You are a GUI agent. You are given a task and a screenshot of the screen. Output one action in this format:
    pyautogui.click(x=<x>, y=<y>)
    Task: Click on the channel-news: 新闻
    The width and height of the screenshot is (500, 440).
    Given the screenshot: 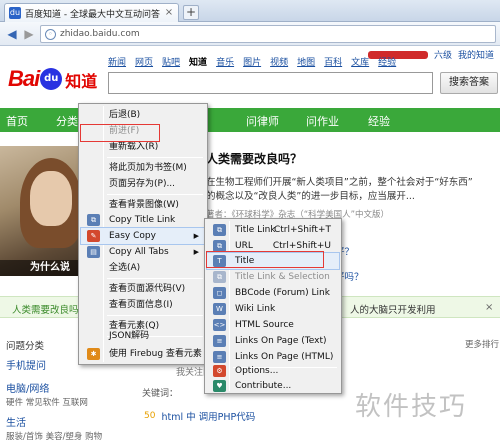 What is the action you would take?
    pyautogui.click(x=117, y=61)
    